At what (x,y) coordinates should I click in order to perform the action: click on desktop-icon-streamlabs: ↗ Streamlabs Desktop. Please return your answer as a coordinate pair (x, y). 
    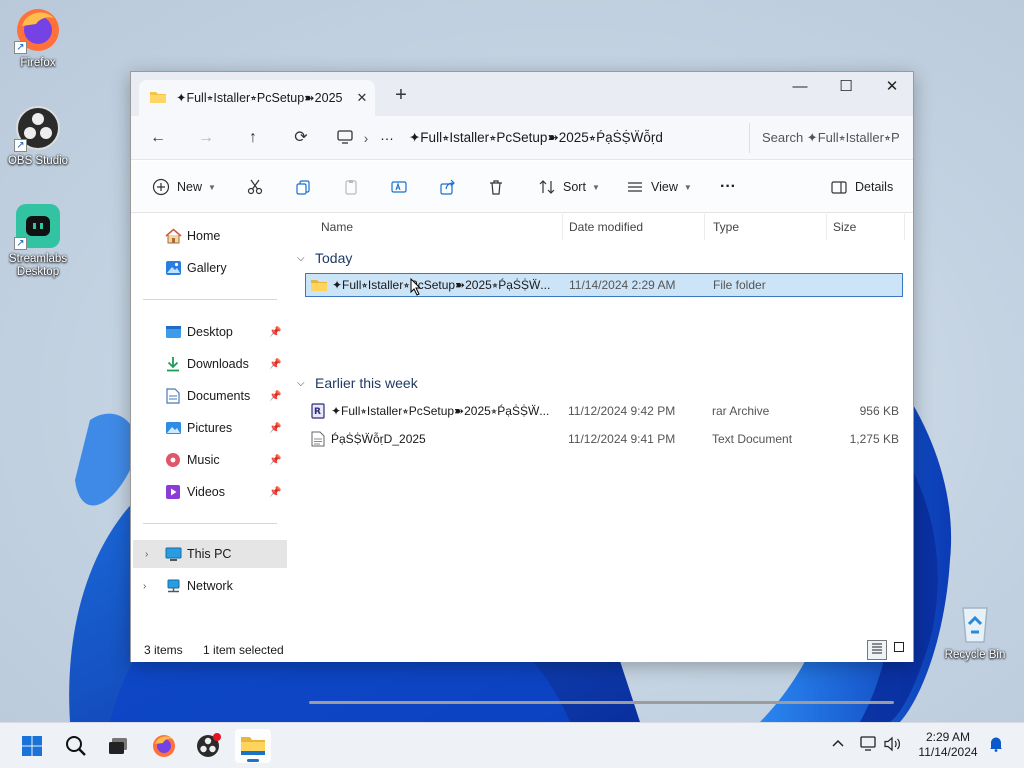
    Looking at the image, I should click on (38, 240).